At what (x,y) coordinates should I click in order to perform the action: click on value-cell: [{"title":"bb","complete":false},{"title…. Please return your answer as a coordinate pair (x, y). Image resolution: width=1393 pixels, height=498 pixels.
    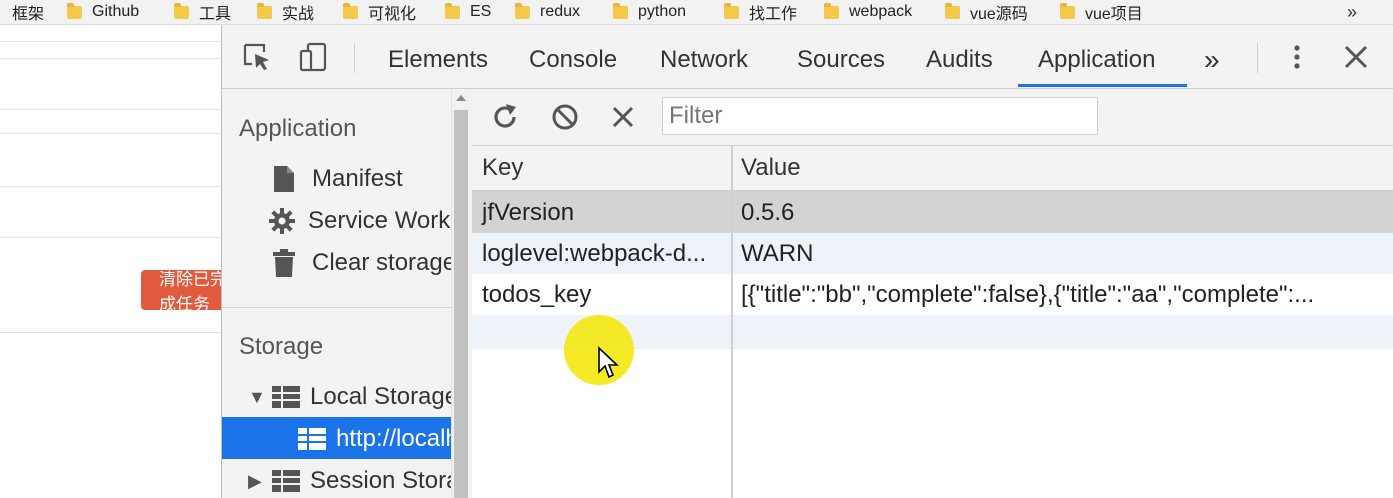
    Looking at the image, I should click on (1056, 294).